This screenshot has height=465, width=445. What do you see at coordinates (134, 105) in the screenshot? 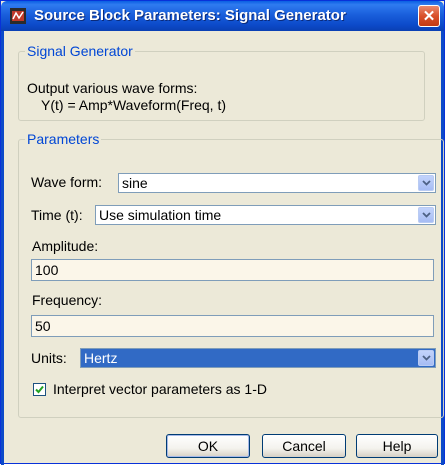
I see `description-line-2: Y(t) = Amp*Waveform(Freq, t)` at bounding box center [134, 105].